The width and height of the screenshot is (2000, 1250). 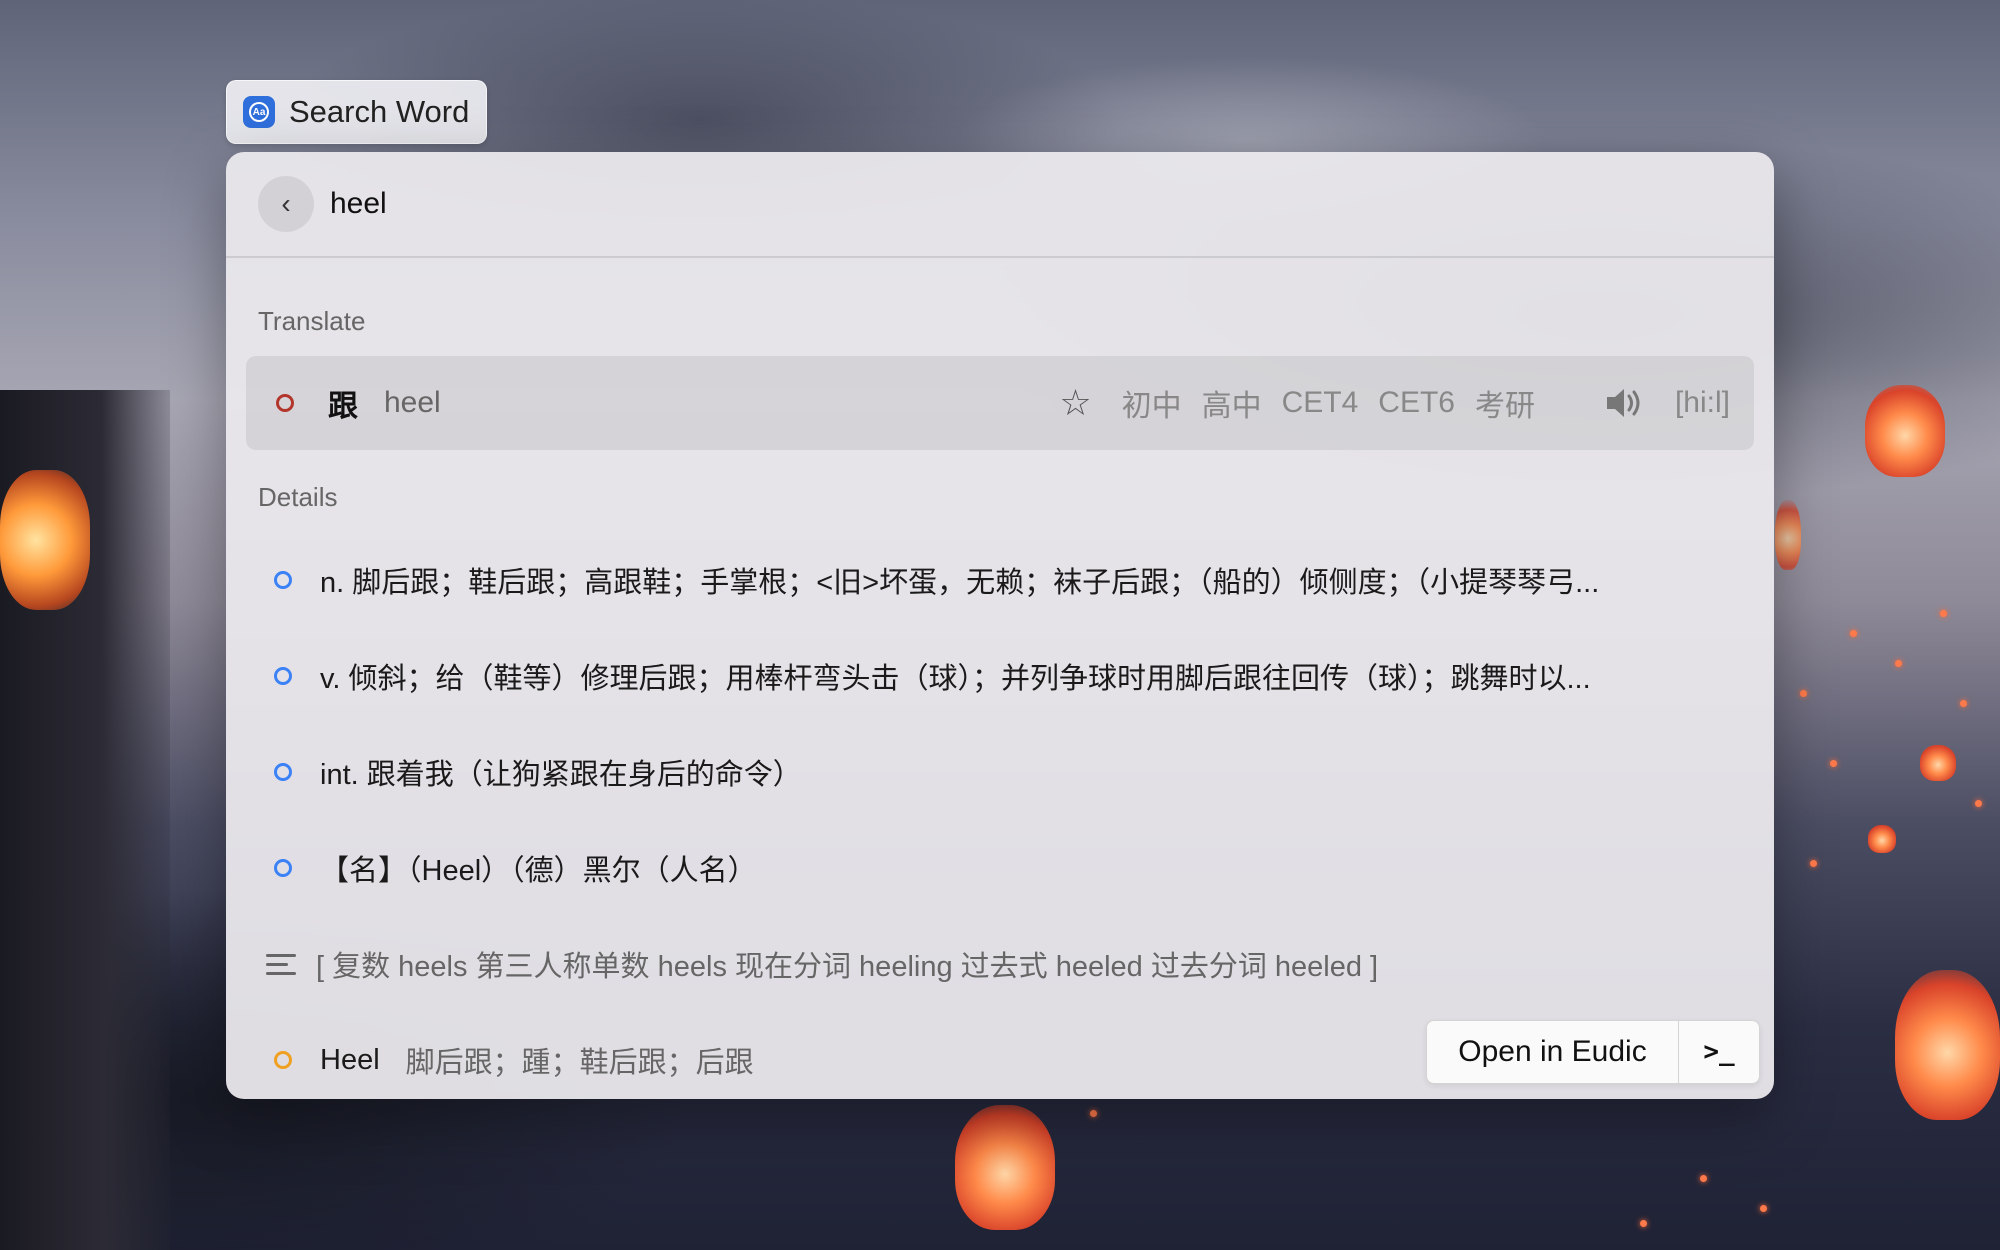 What do you see at coordinates (1075, 403) in the screenshot?
I see `star-icon: ☆` at bounding box center [1075, 403].